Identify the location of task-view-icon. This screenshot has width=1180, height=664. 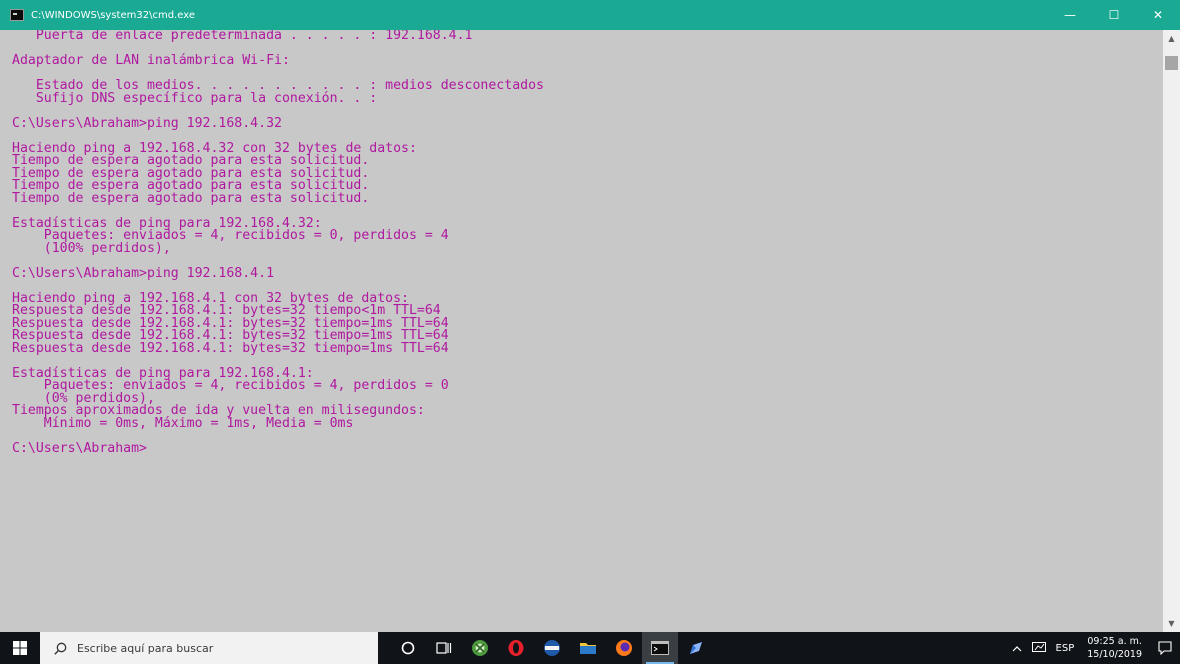
(444, 648).